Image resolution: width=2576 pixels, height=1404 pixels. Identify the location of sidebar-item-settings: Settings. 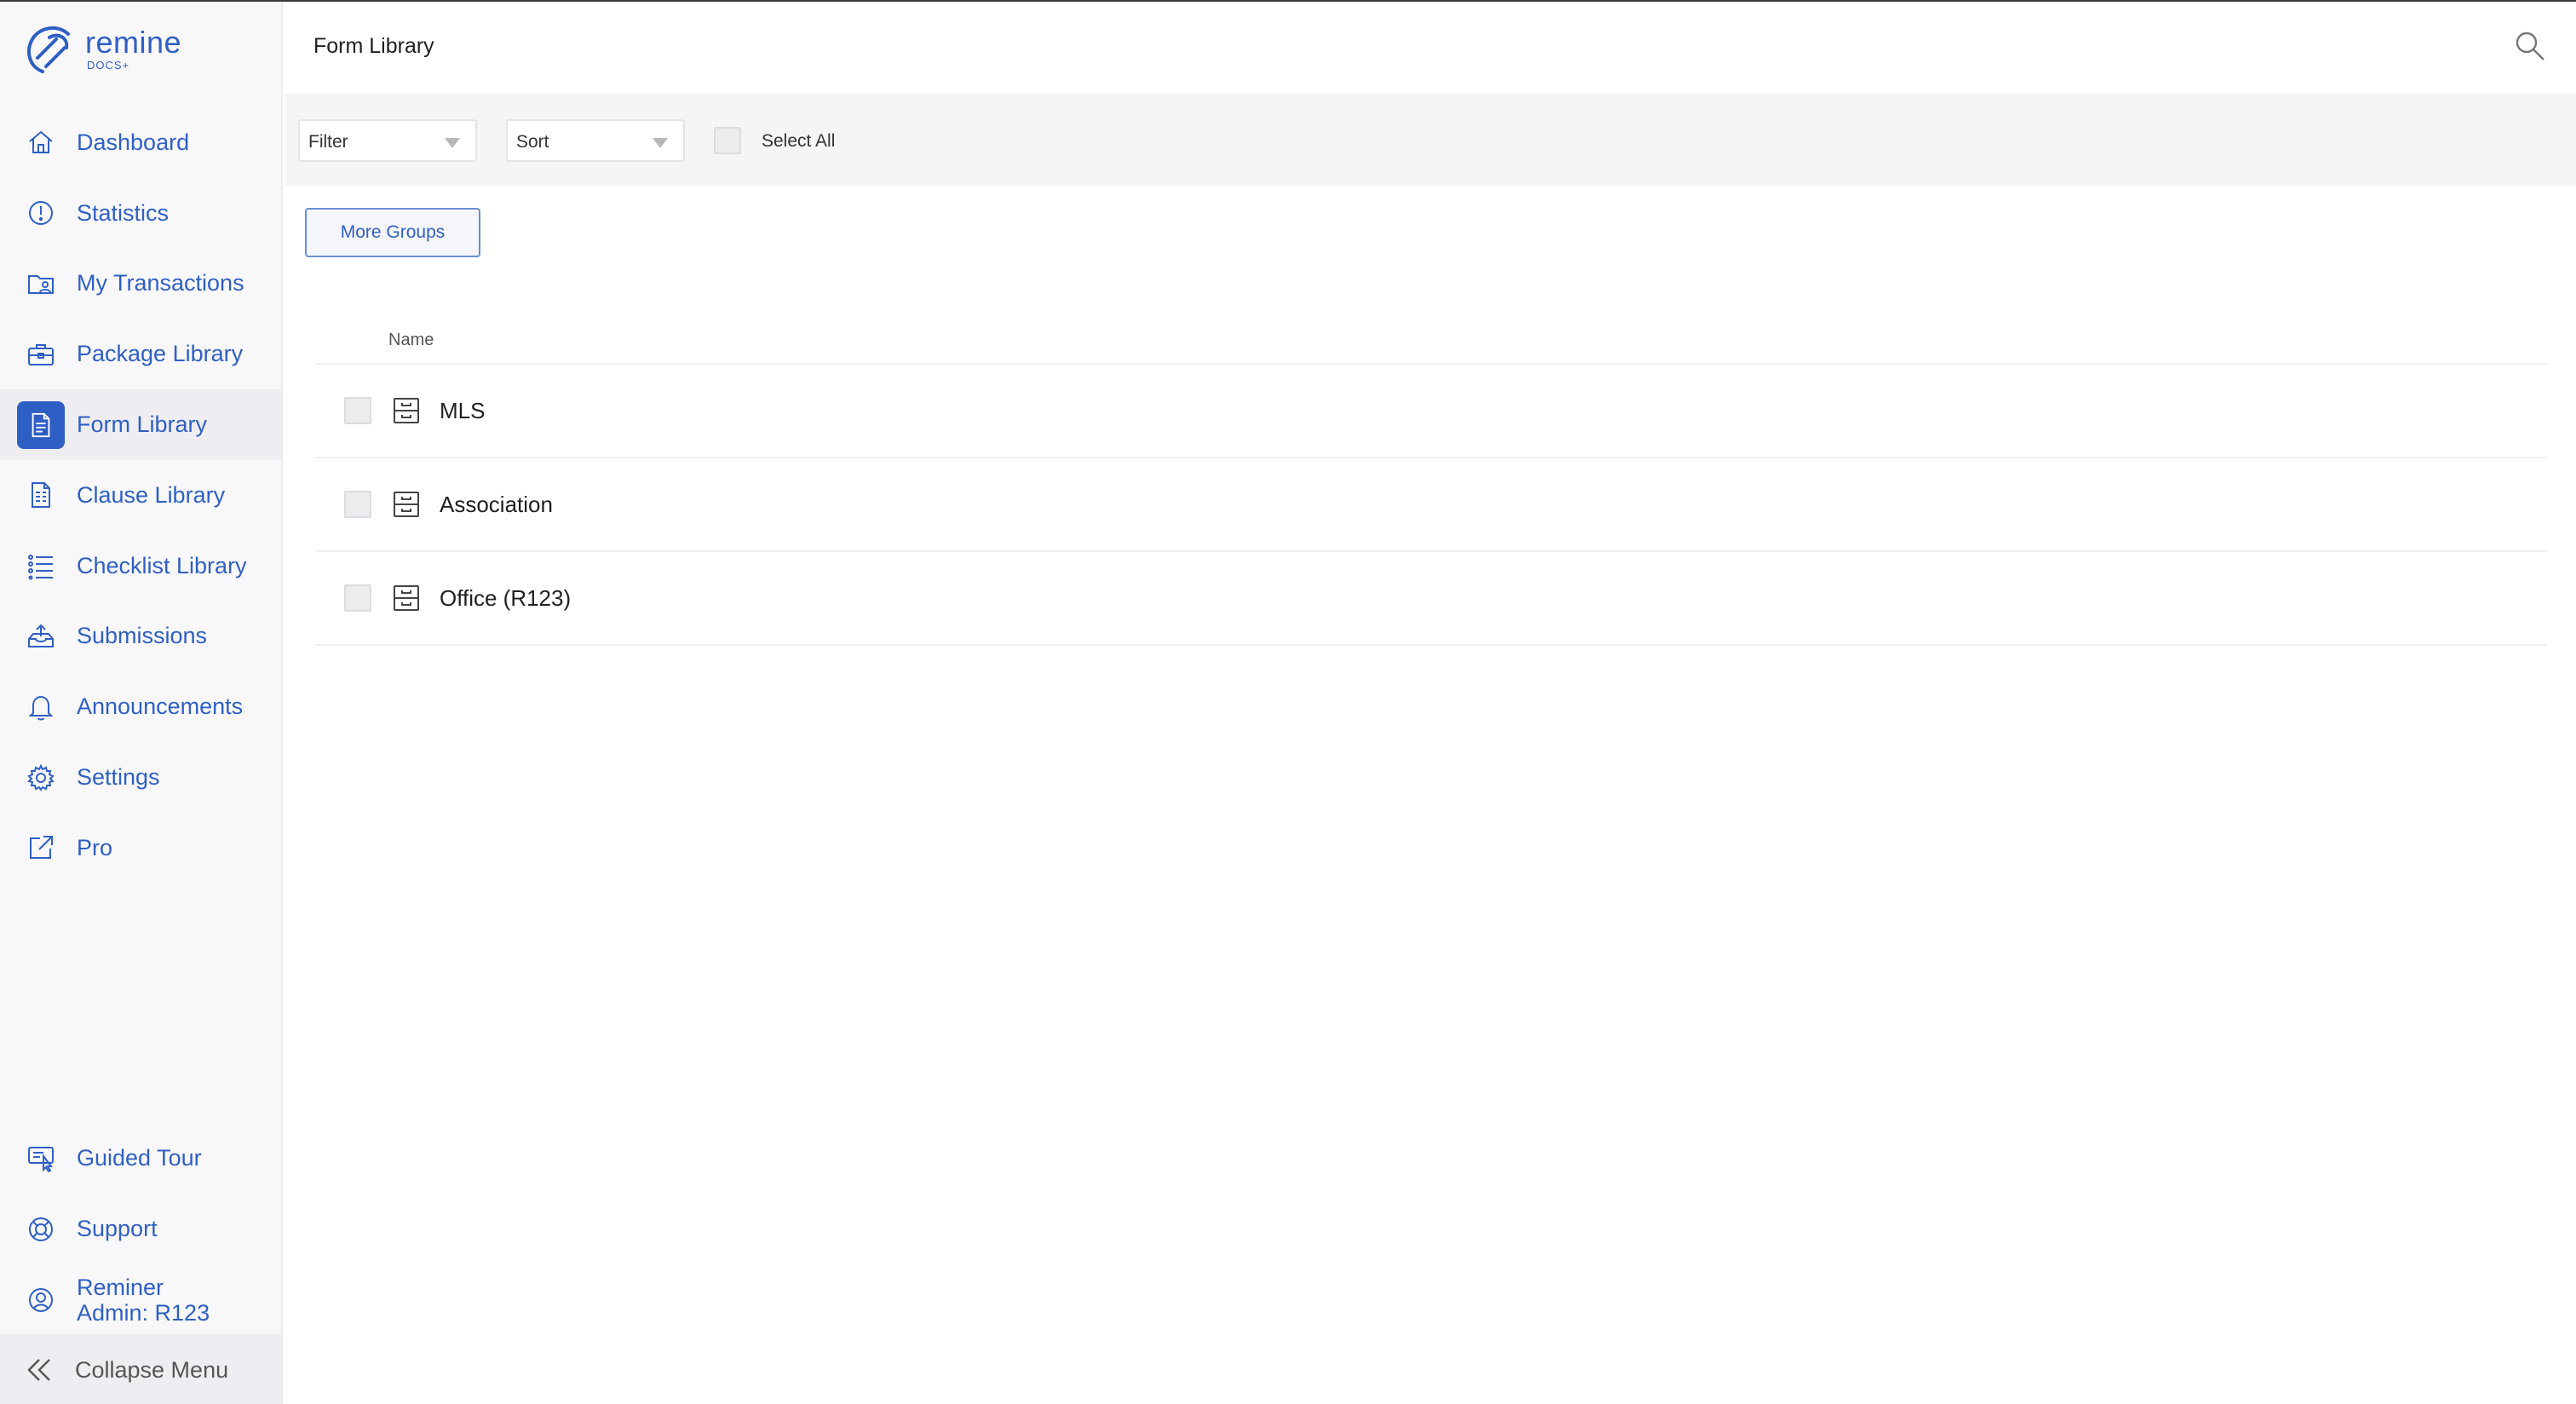
(140, 777).